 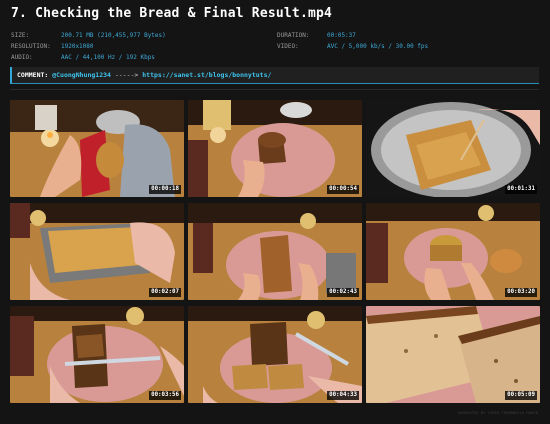 I want to click on meta-resolution: RESOLUTION: 1920x1080, so click(x=52, y=46).